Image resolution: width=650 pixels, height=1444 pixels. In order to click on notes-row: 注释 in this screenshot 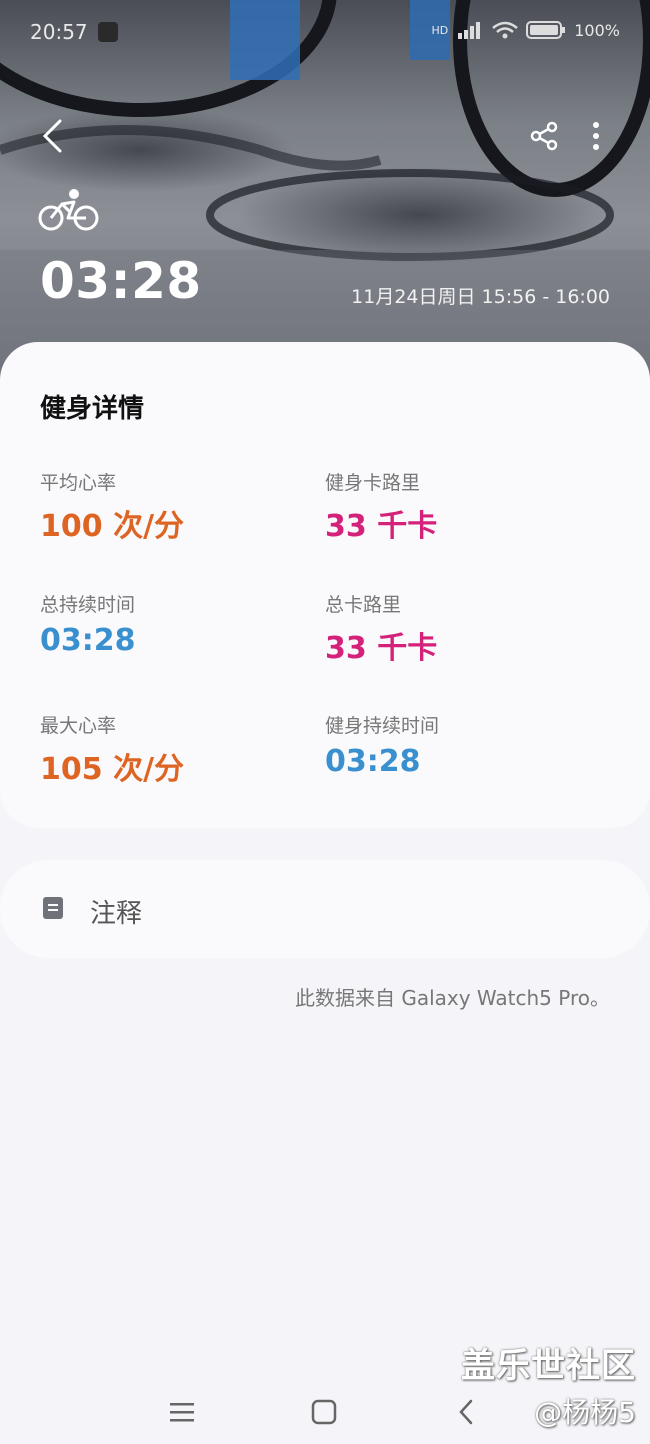, I will do `click(325, 909)`.